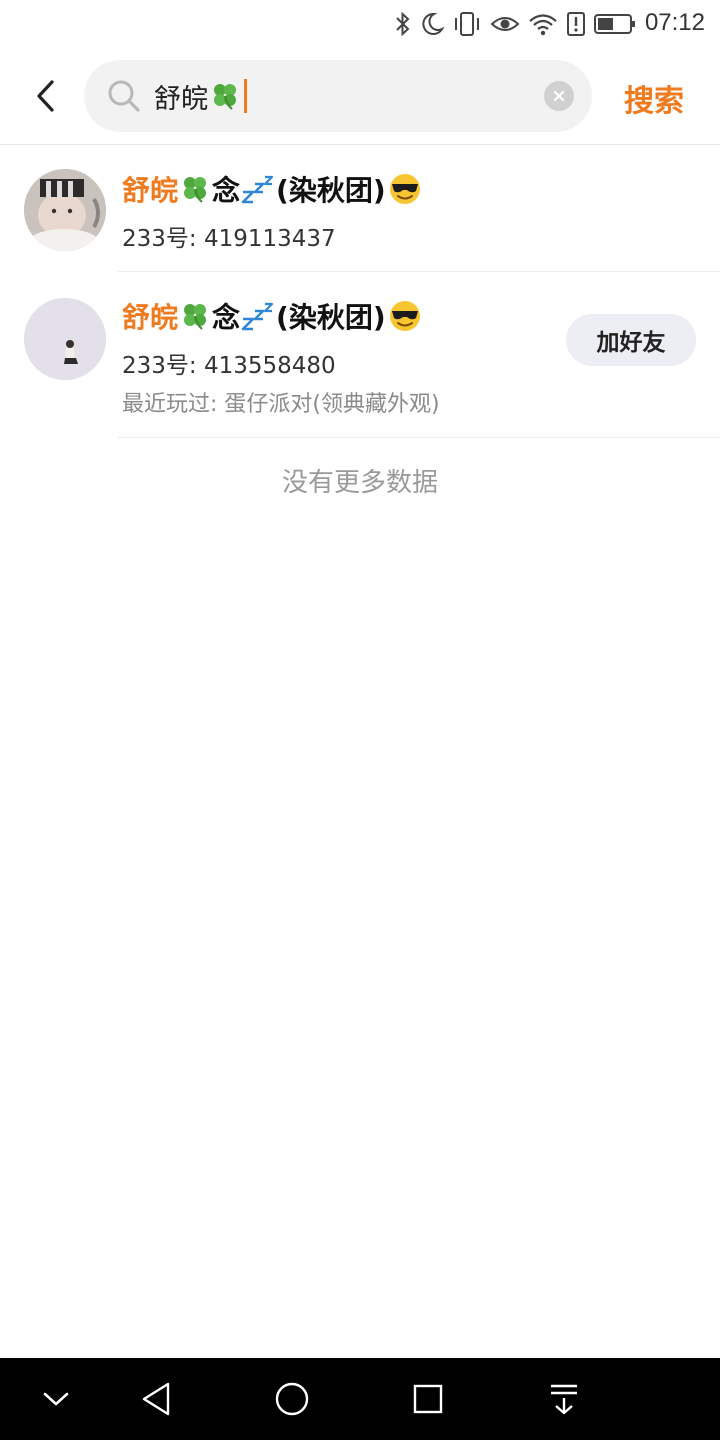  I want to click on home-circle-icon, so click(292, 1399).